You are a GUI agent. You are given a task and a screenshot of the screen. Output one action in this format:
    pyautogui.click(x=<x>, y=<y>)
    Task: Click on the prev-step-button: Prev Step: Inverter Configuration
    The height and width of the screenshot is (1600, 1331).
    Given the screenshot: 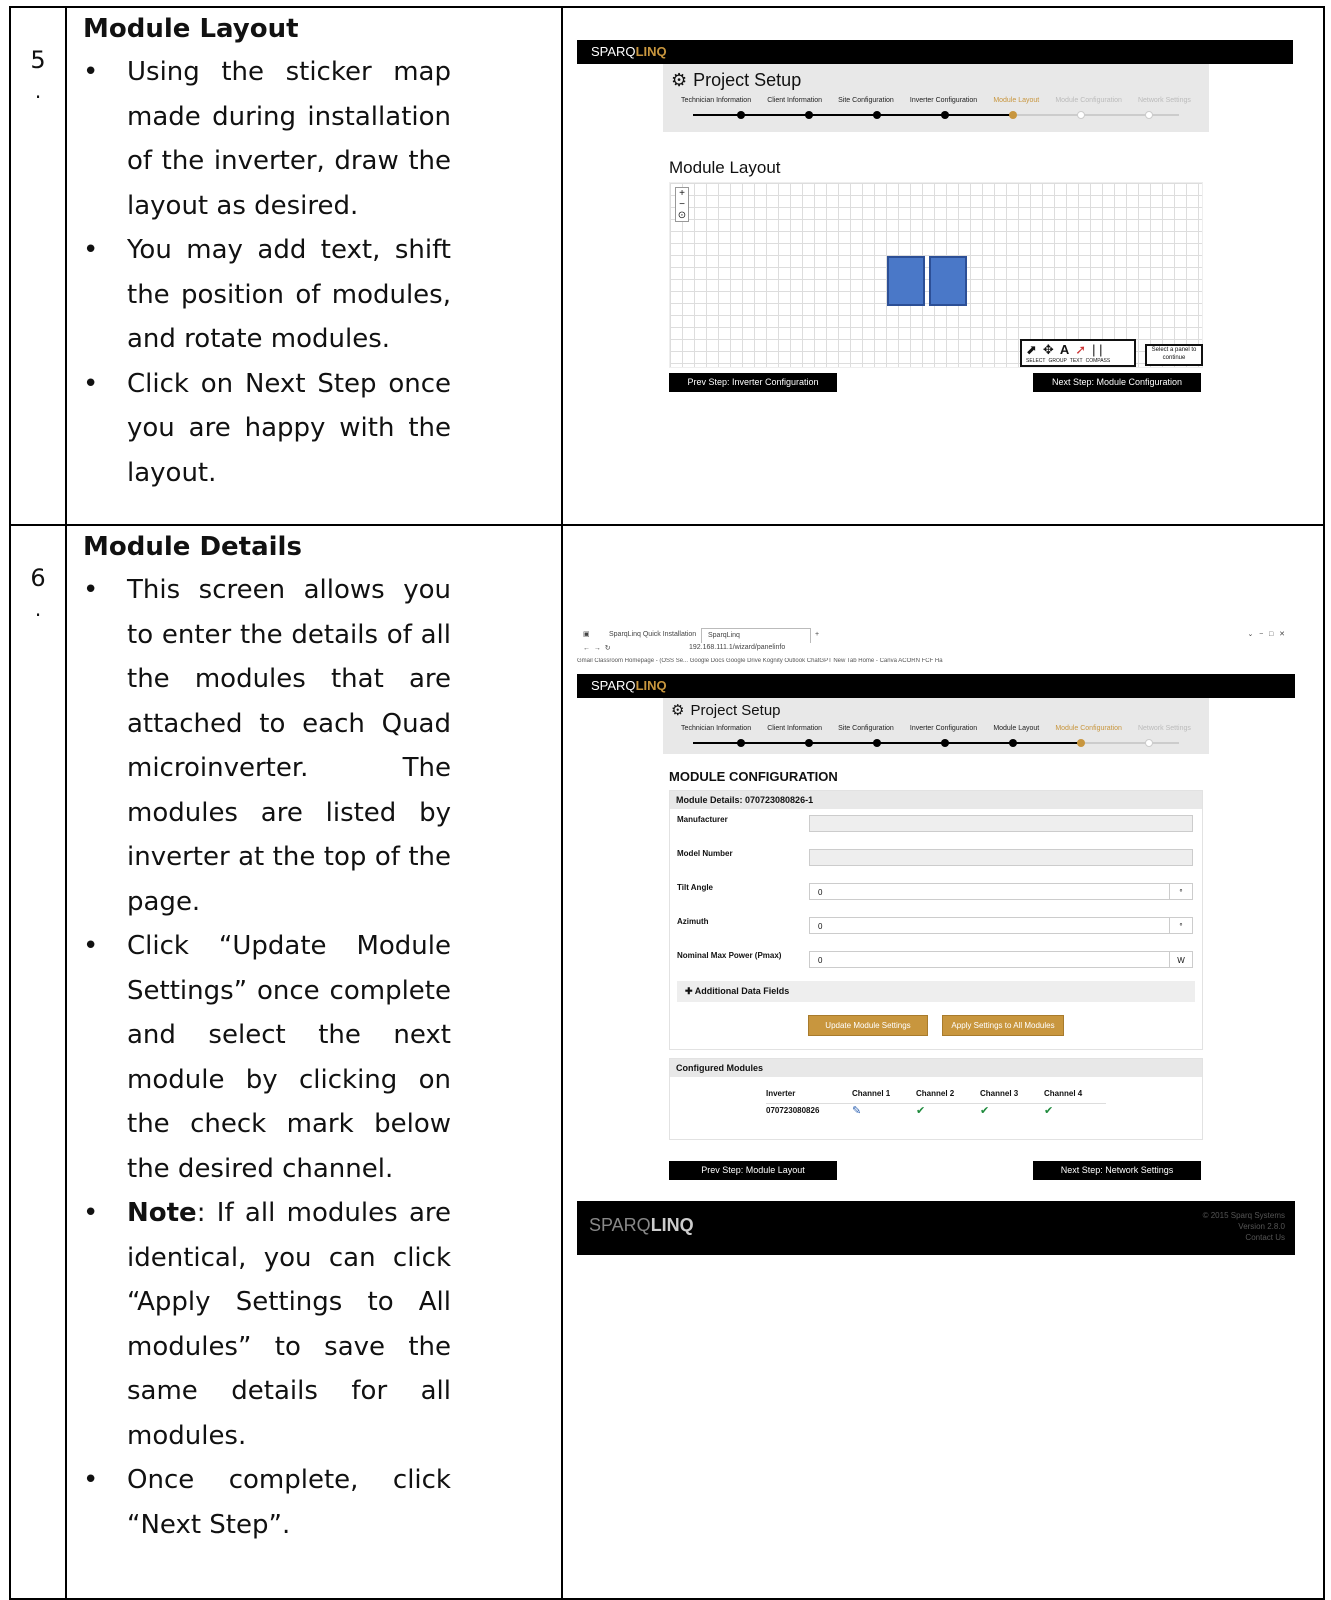 What is the action you would take?
    pyautogui.click(x=753, y=382)
    